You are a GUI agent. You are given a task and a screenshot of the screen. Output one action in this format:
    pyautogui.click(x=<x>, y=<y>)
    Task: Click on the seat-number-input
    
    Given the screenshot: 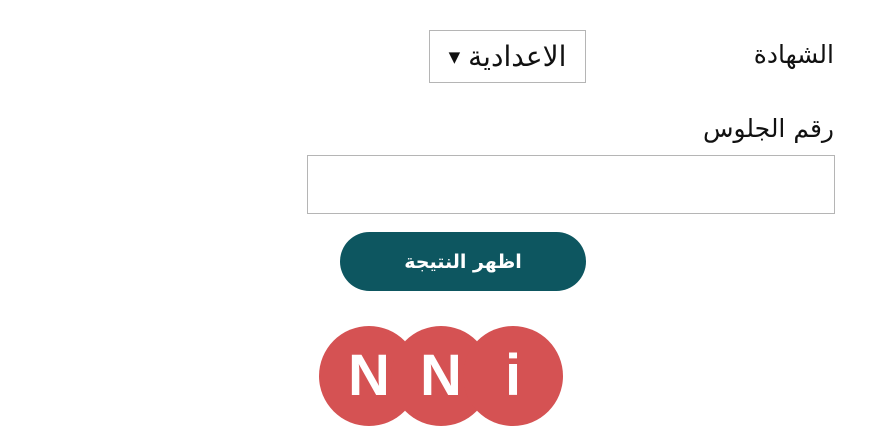 What is the action you would take?
    pyautogui.click(x=571, y=184)
    